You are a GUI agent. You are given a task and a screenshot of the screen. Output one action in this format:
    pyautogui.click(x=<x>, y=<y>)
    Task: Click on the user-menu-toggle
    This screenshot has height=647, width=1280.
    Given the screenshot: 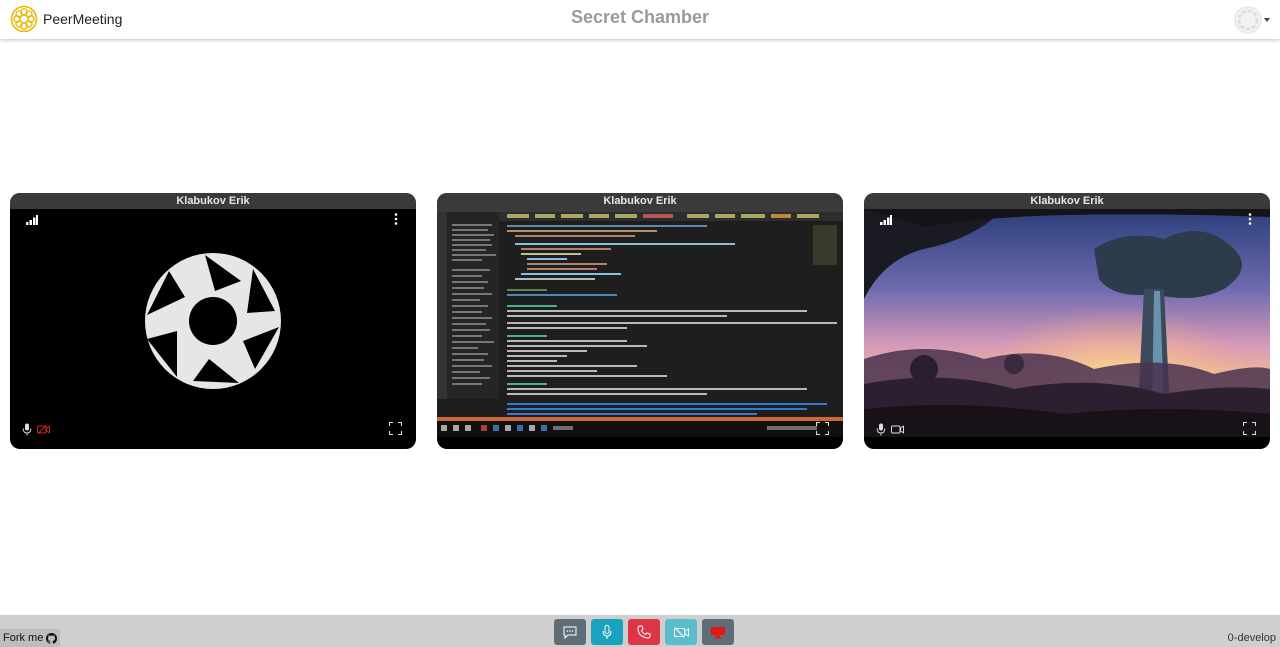 What is the action you would take?
    pyautogui.click(x=1252, y=20)
    